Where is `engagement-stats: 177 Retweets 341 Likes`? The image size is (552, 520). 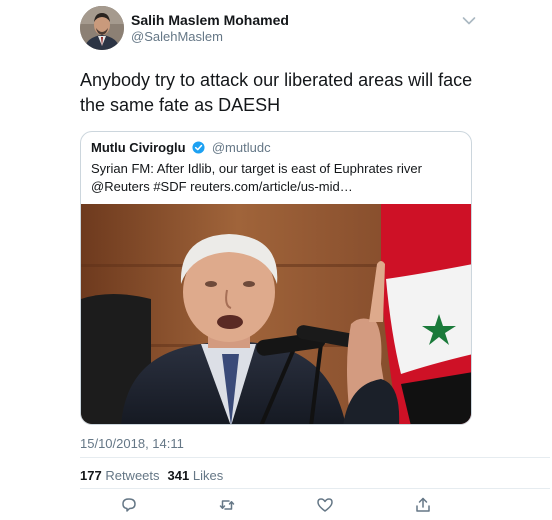 engagement-stats: 177 Retweets 341 Likes is located at coordinates (151, 475).